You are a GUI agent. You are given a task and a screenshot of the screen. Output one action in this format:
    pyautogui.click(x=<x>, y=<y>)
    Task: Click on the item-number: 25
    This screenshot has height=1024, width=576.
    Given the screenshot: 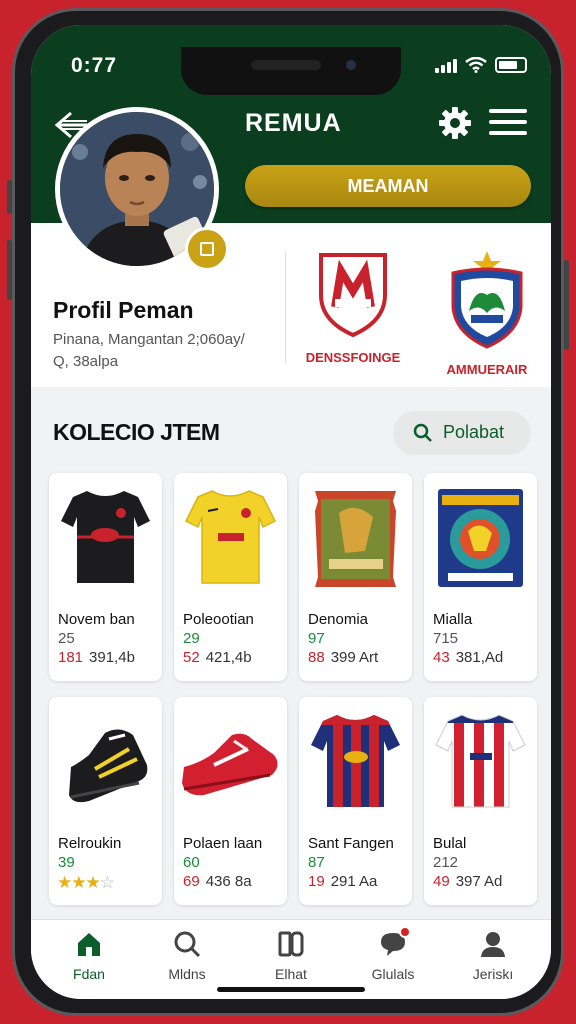 What is the action you would take?
    pyautogui.click(x=66, y=638)
    